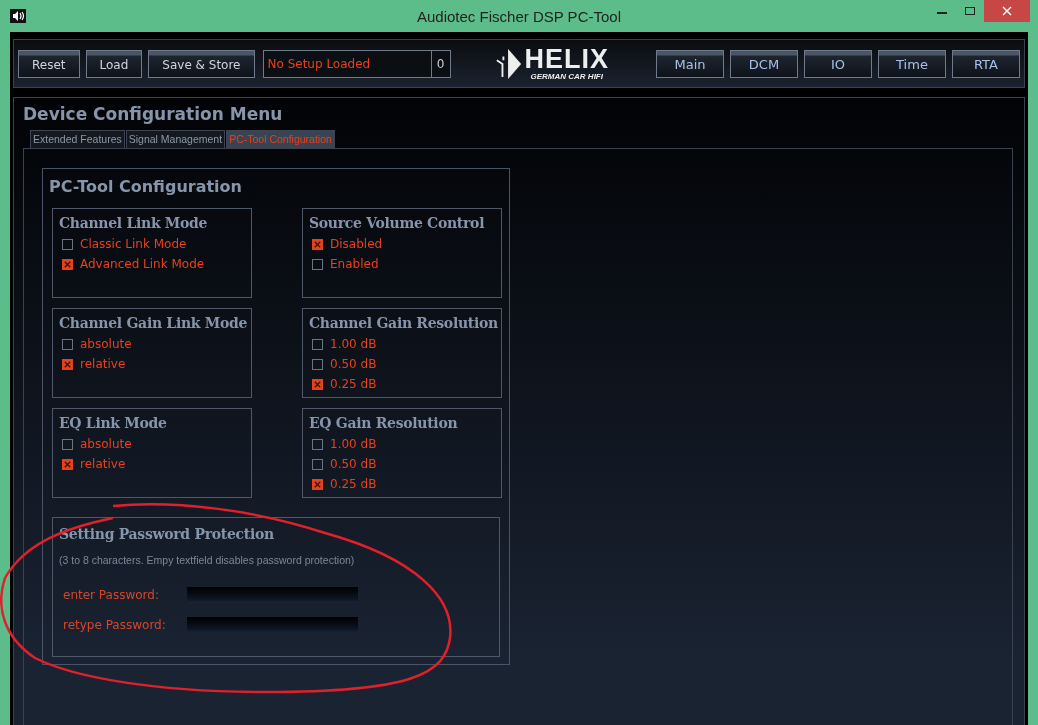 Image resolution: width=1038 pixels, height=725 pixels. Describe the element at coordinates (113, 423) in the screenshot. I see `group-title: EQ Link Mode` at that location.